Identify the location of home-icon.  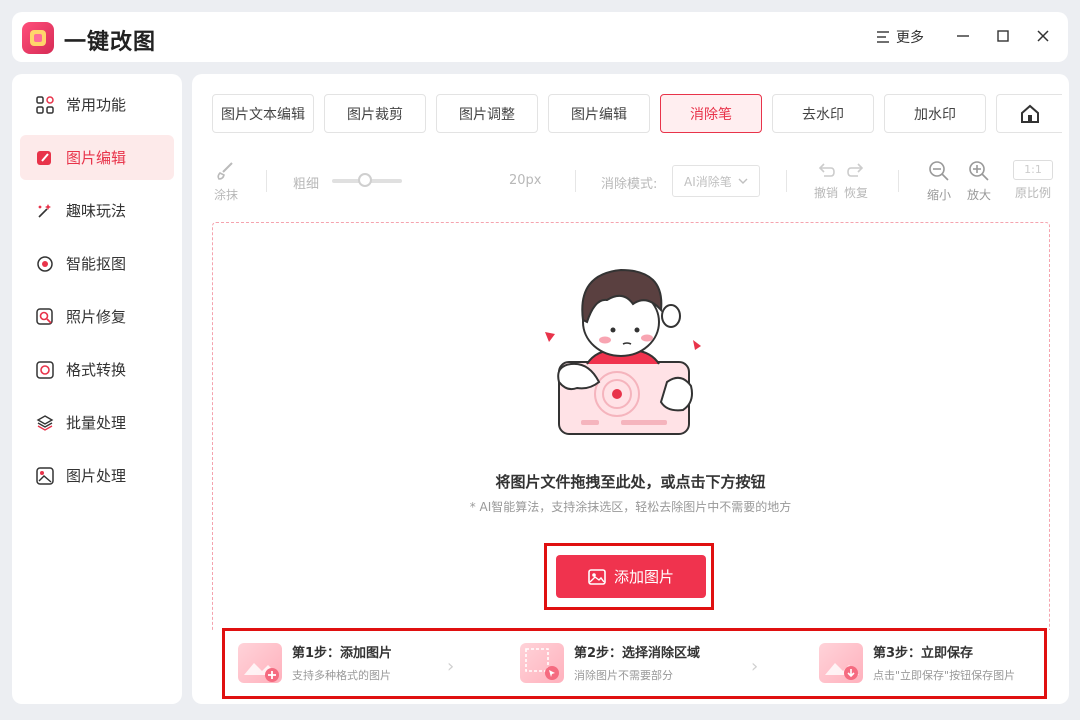
(1029, 113).